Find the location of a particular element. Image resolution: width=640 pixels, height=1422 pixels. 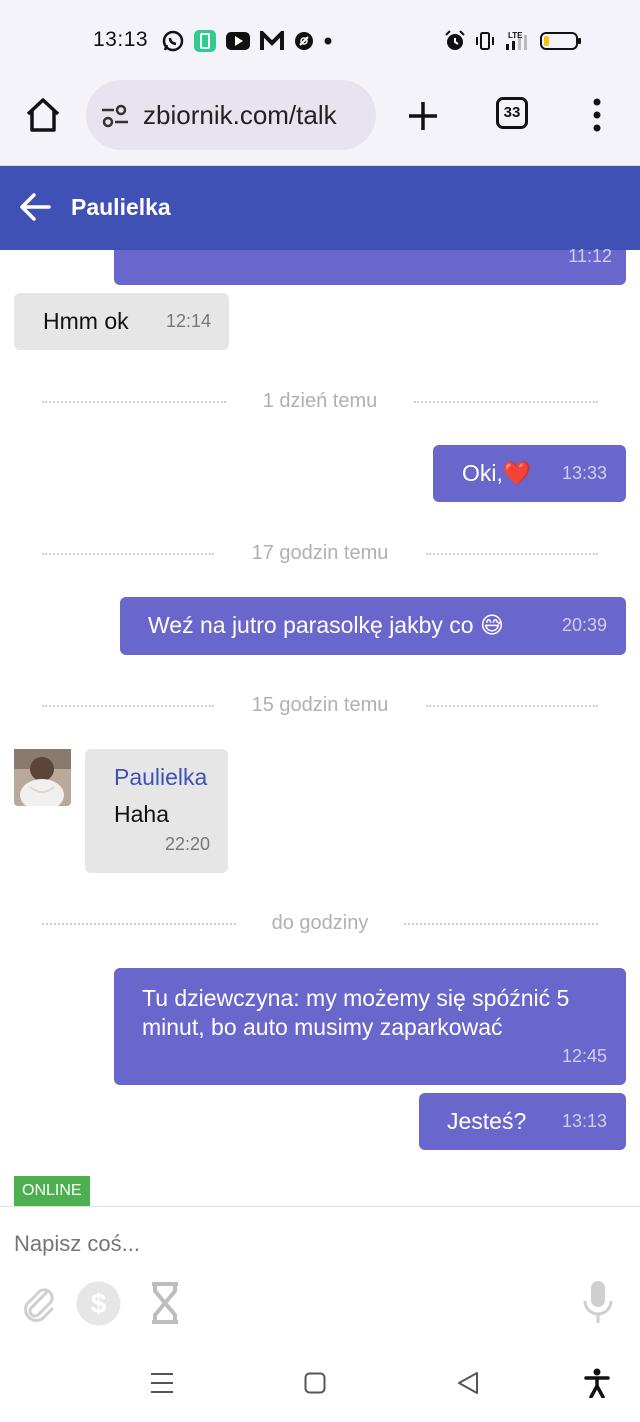

online-status-badge: ONLINE is located at coordinates (52, 1191).